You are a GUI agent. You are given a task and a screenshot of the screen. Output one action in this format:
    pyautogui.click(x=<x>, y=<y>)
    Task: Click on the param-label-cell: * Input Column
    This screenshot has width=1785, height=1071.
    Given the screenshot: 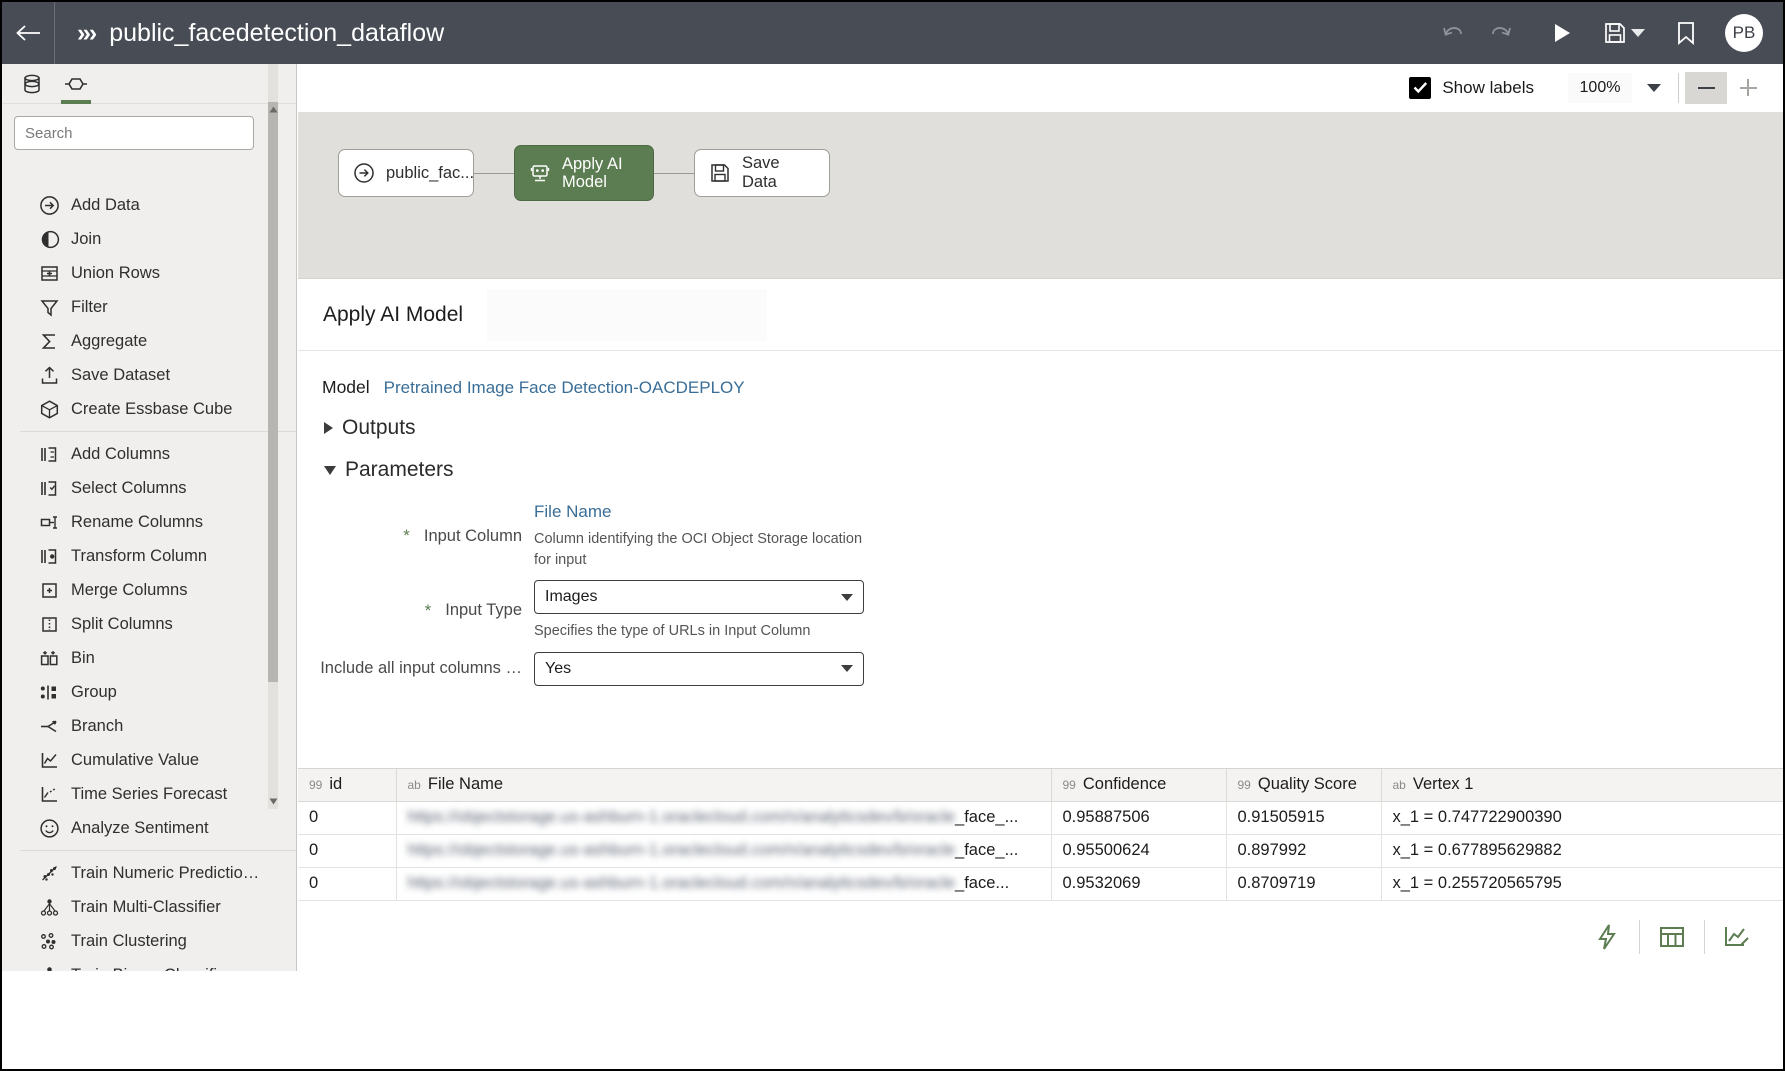 What is the action you would take?
    pyautogui.click(x=428, y=536)
    